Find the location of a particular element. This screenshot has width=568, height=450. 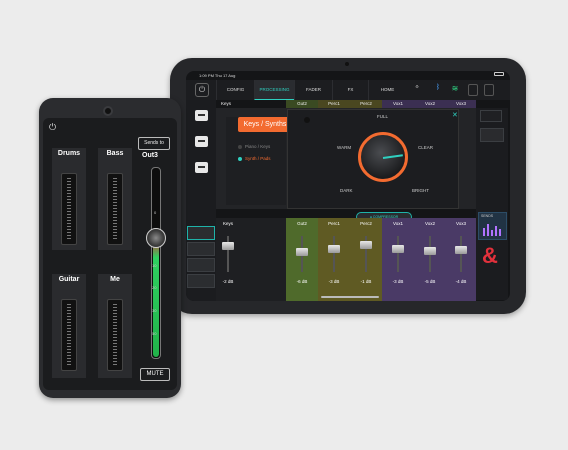

fader-channel: Perc1 -3 dB is located at coordinates (334, 259).